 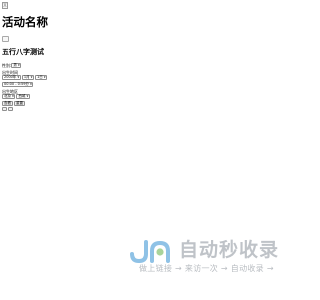 I want to click on birth-hour-row: 00:00 - 0:59分 ▼, so click(x=18, y=84).